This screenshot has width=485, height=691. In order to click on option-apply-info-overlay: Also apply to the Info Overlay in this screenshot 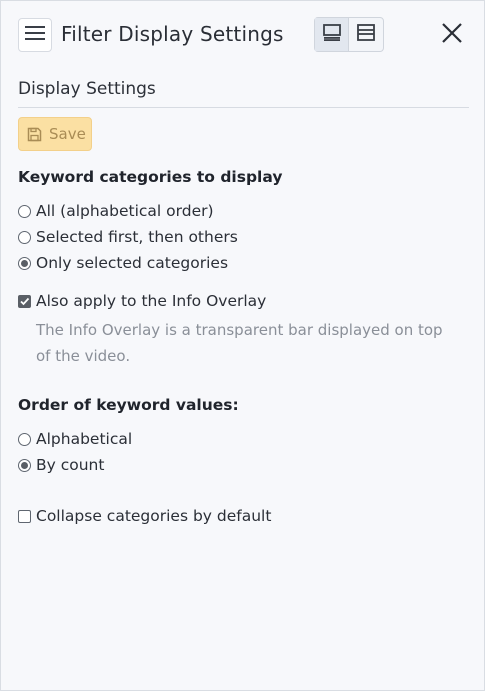, I will do `click(142, 301)`.